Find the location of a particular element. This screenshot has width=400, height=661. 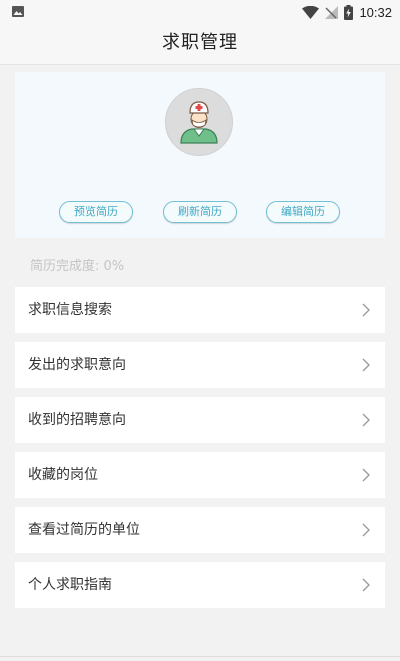

menu-item-label: 收藏的岗位 is located at coordinates (63, 475).